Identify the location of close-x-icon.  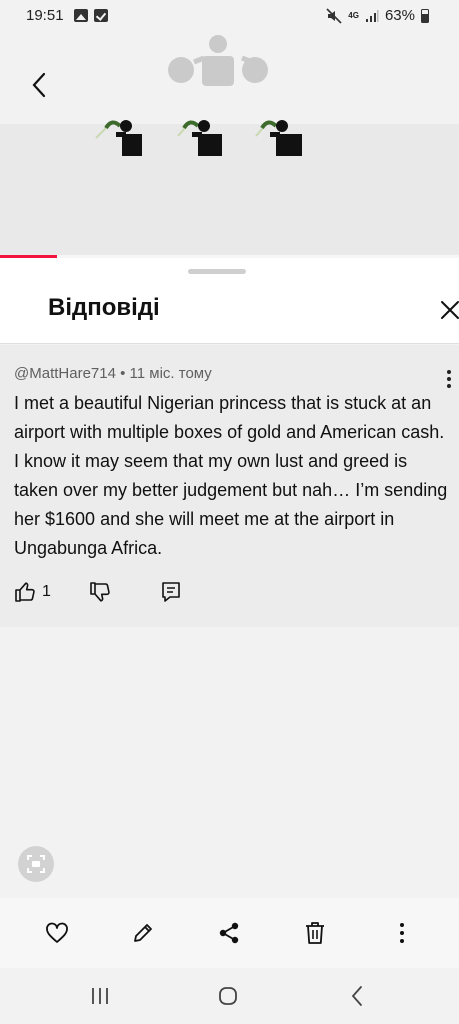
(450, 310).